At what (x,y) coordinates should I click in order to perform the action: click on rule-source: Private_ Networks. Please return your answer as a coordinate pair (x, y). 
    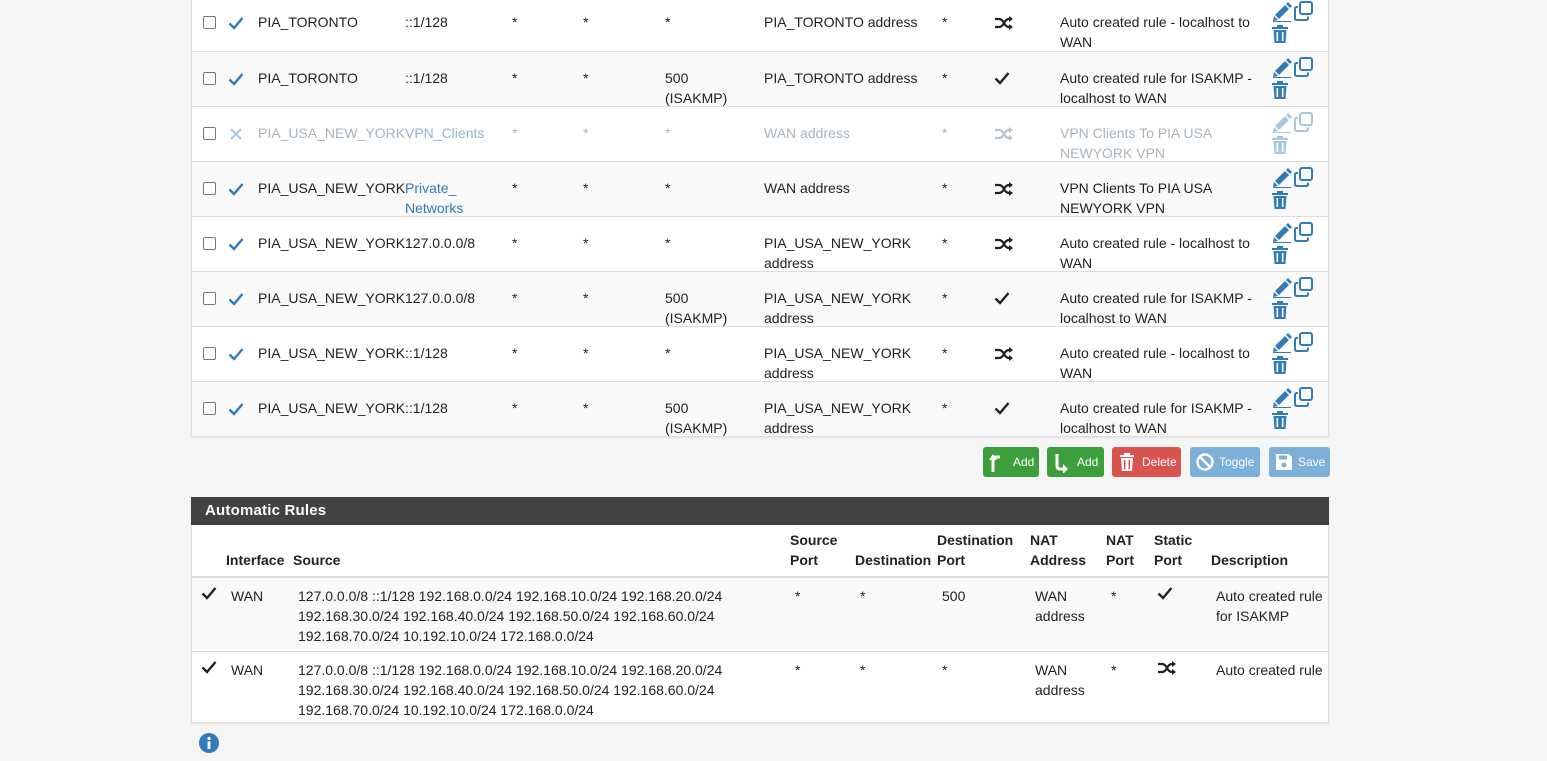
    Looking at the image, I should click on (450, 198).